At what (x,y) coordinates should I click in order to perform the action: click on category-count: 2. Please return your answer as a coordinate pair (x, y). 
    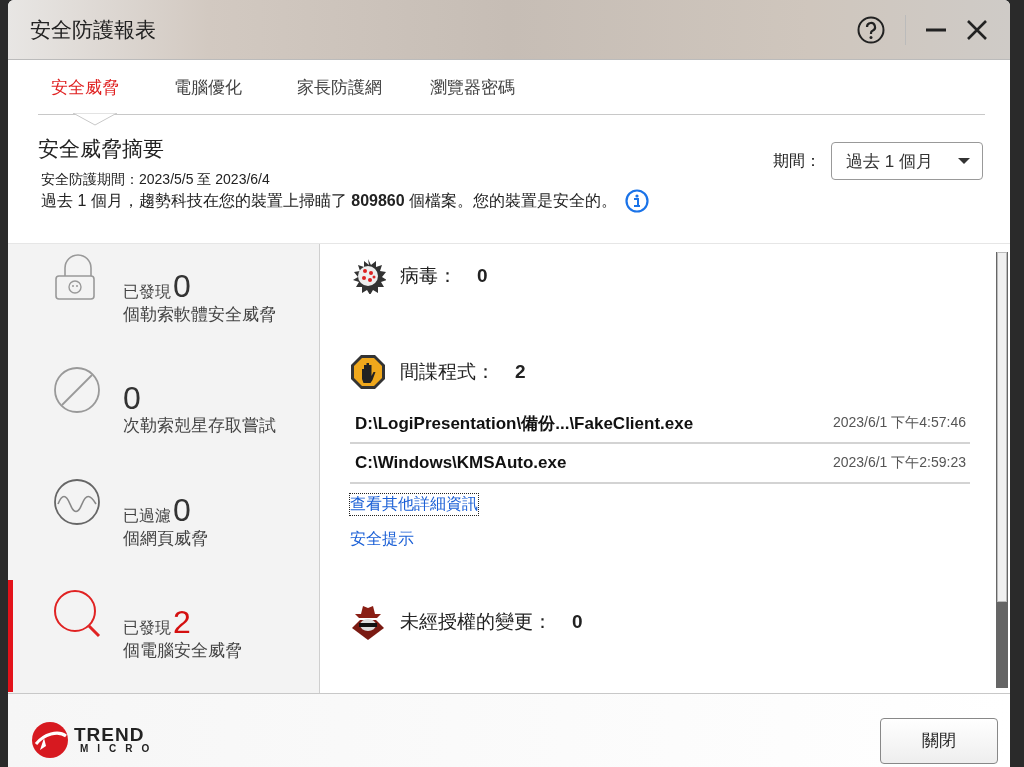
    Looking at the image, I should click on (520, 372).